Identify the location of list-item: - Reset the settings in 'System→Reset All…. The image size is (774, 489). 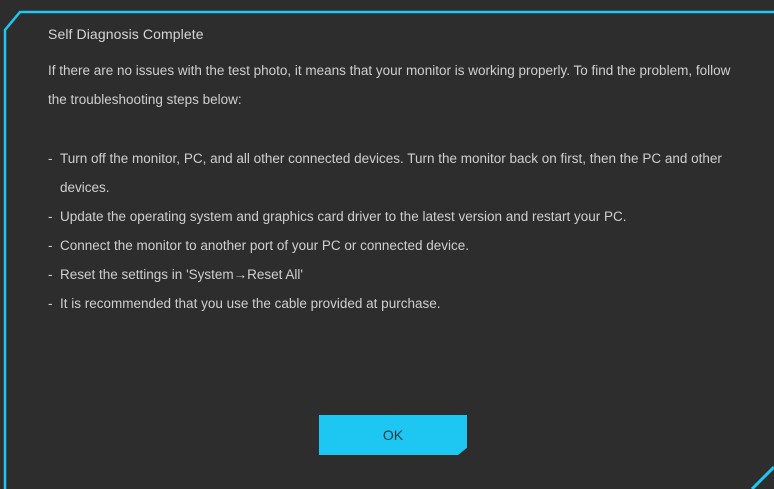
(398, 274).